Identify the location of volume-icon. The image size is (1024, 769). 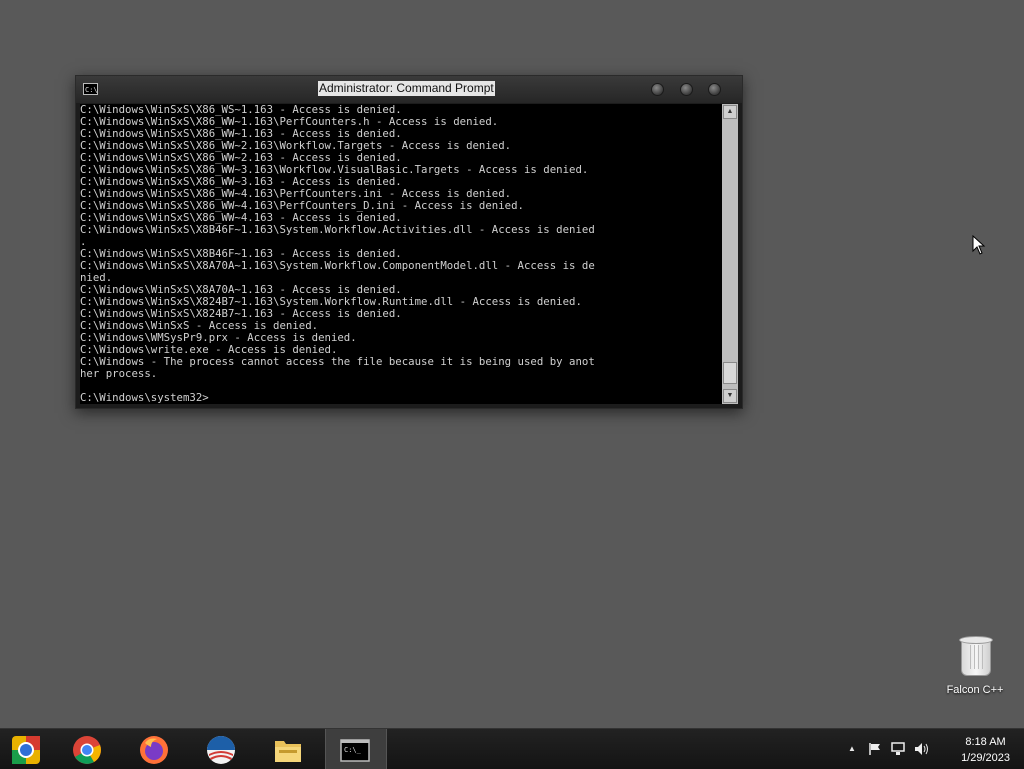
(922, 750).